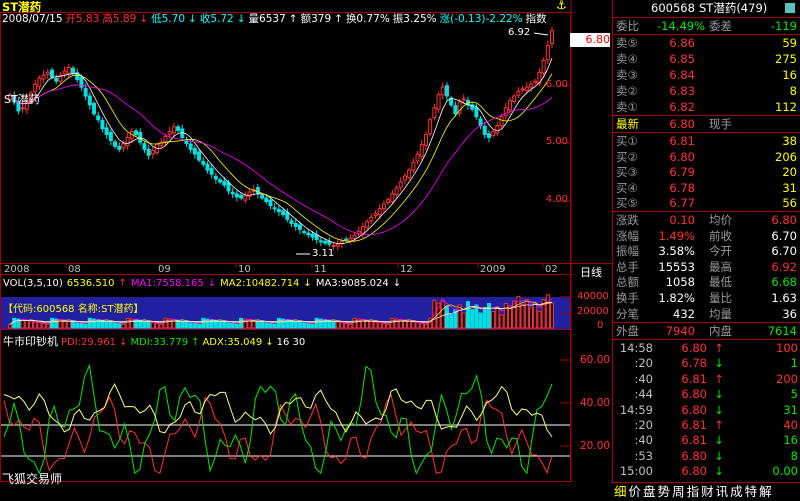 The width and height of the screenshot is (800, 501). What do you see at coordinates (635, 491) in the screenshot?
I see `tab-1: 价` at bounding box center [635, 491].